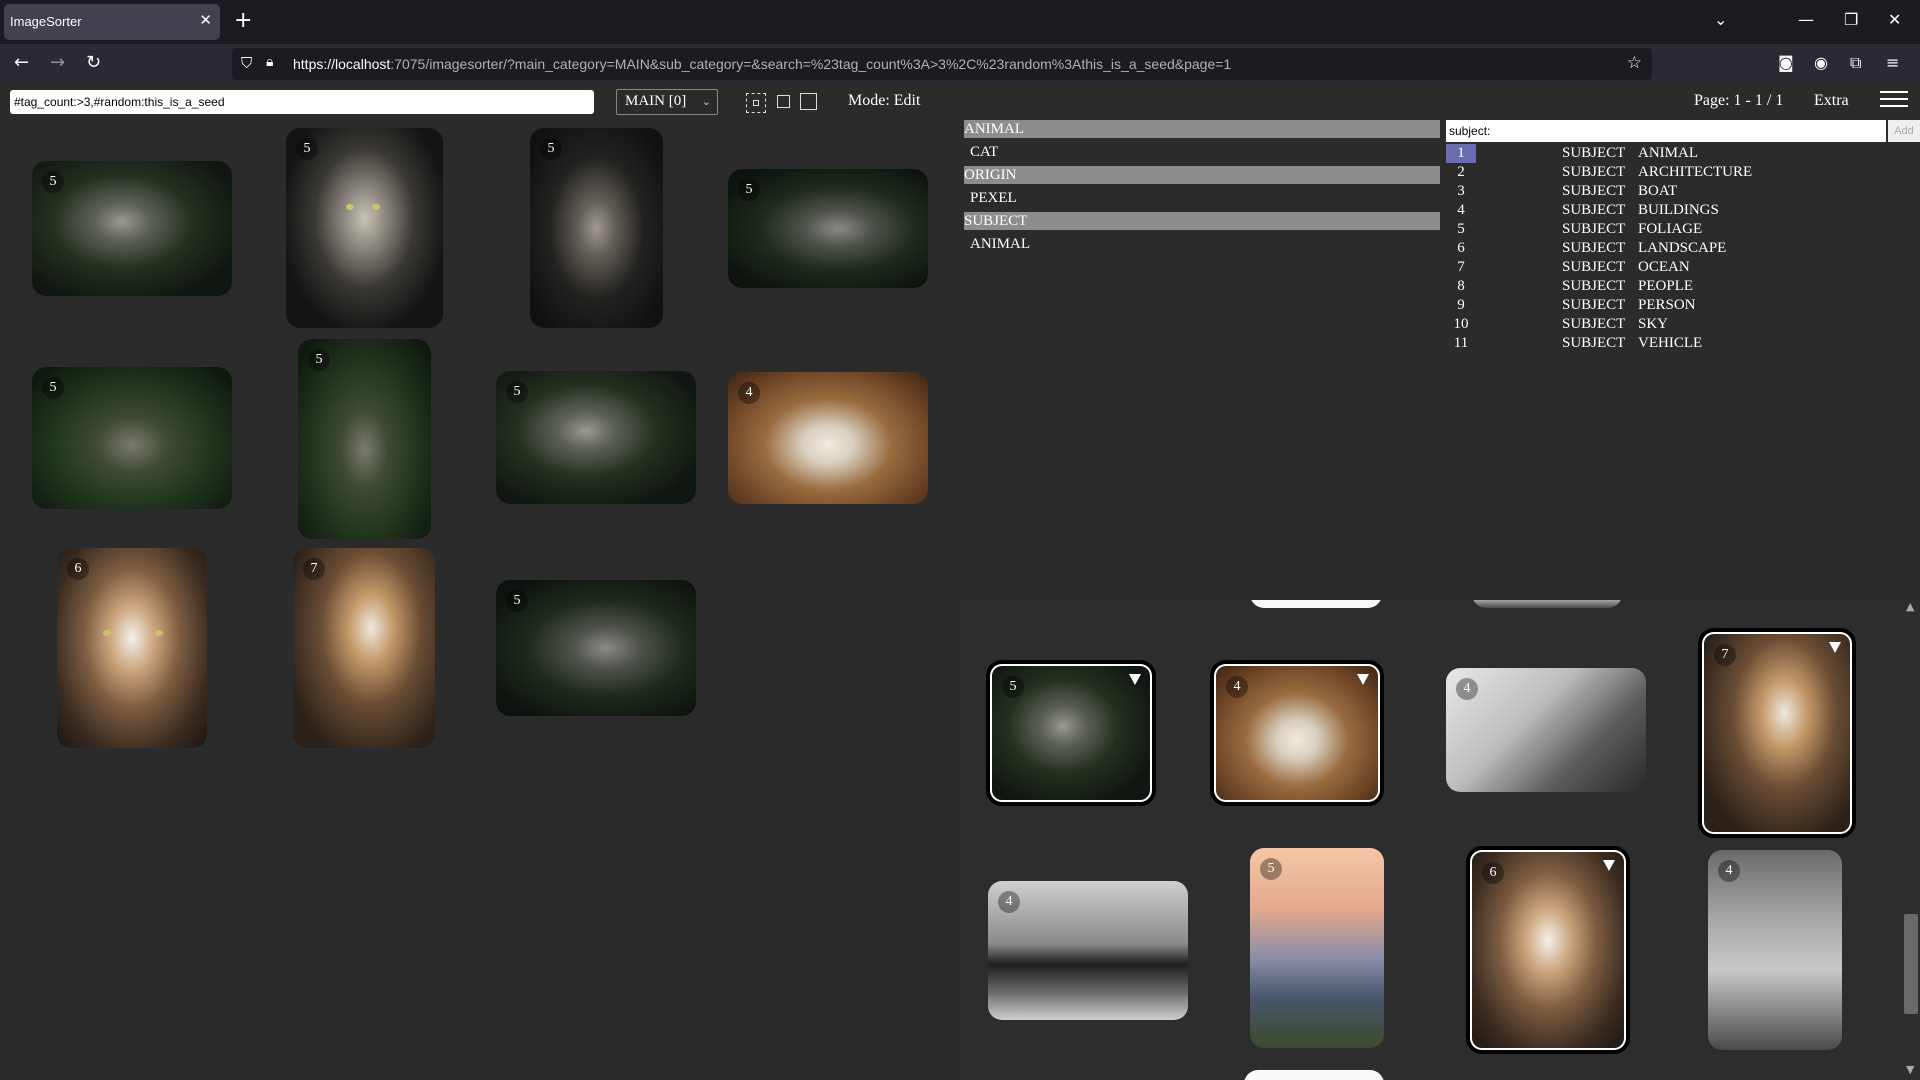 This screenshot has height=1080, width=1920. I want to click on subject-row: 5 SUBJECT FOLIAGE, so click(1683, 229).